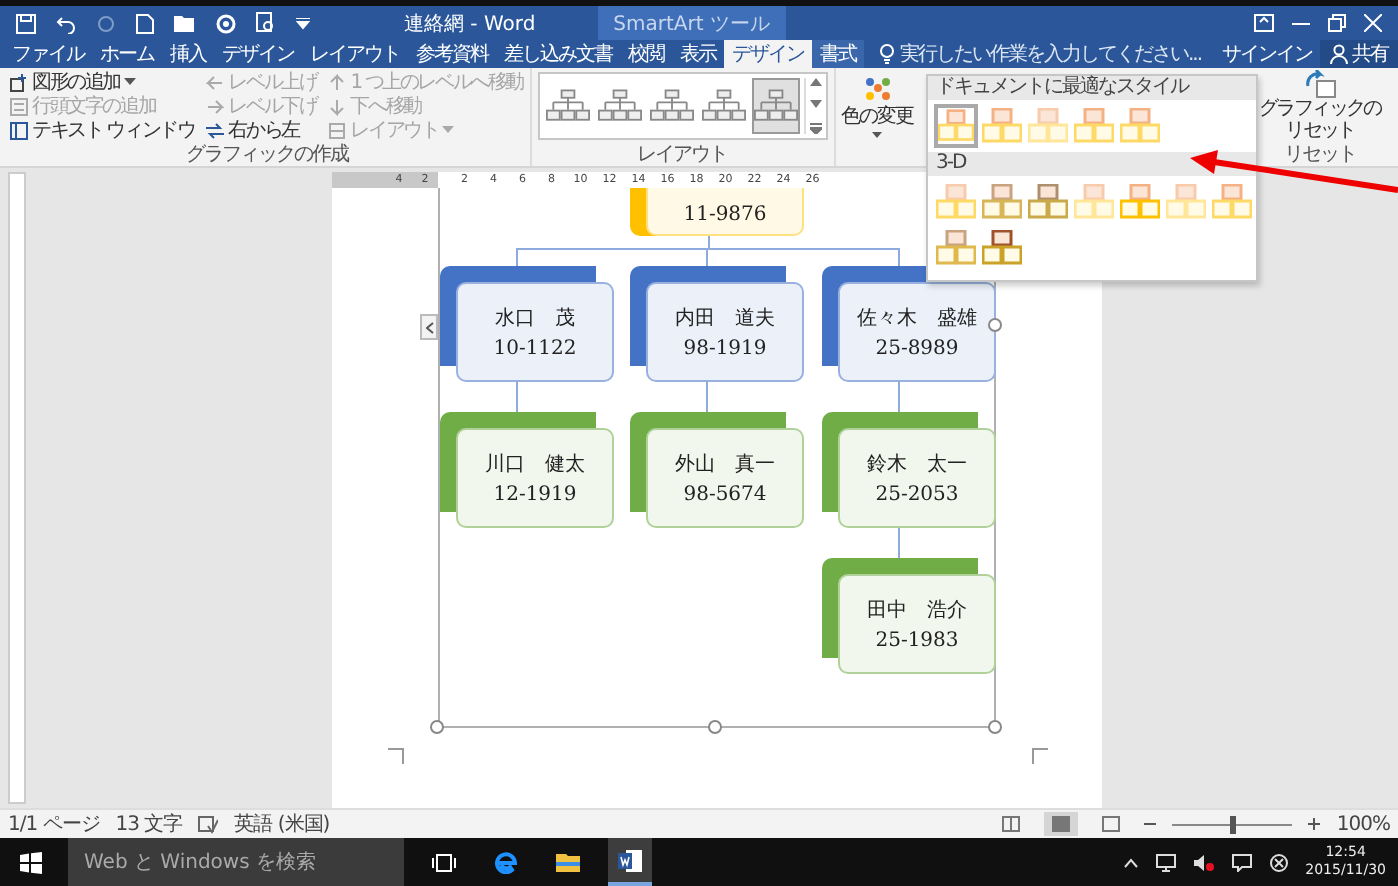  Describe the element at coordinates (775, 106) in the screenshot. I see `layout-thumbnail` at that location.